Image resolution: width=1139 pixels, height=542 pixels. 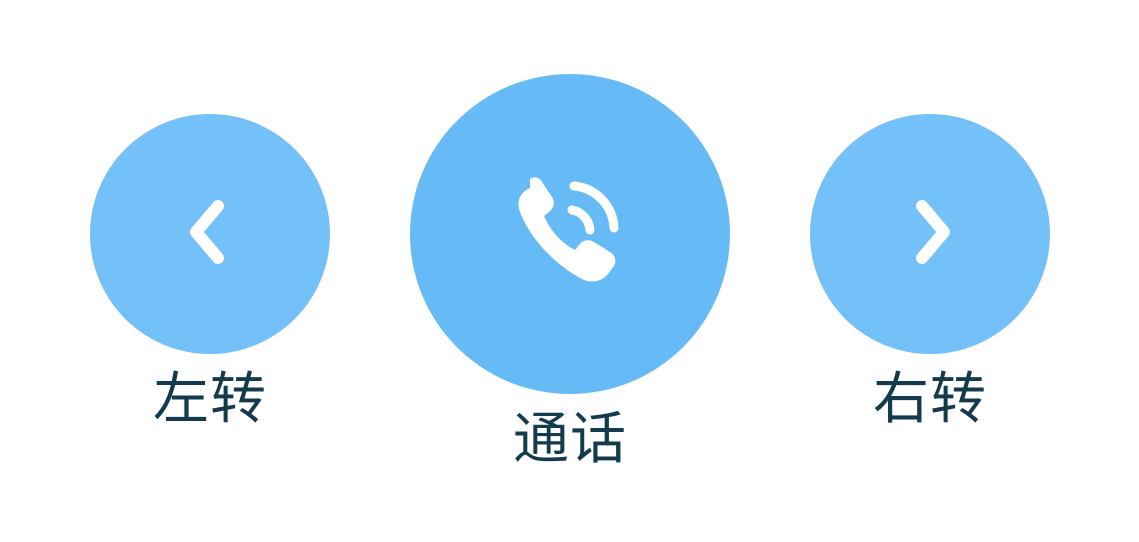 What do you see at coordinates (930, 399) in the screenshot?
I see `turn-right-label: 右转` at bounding box center [930, 399].